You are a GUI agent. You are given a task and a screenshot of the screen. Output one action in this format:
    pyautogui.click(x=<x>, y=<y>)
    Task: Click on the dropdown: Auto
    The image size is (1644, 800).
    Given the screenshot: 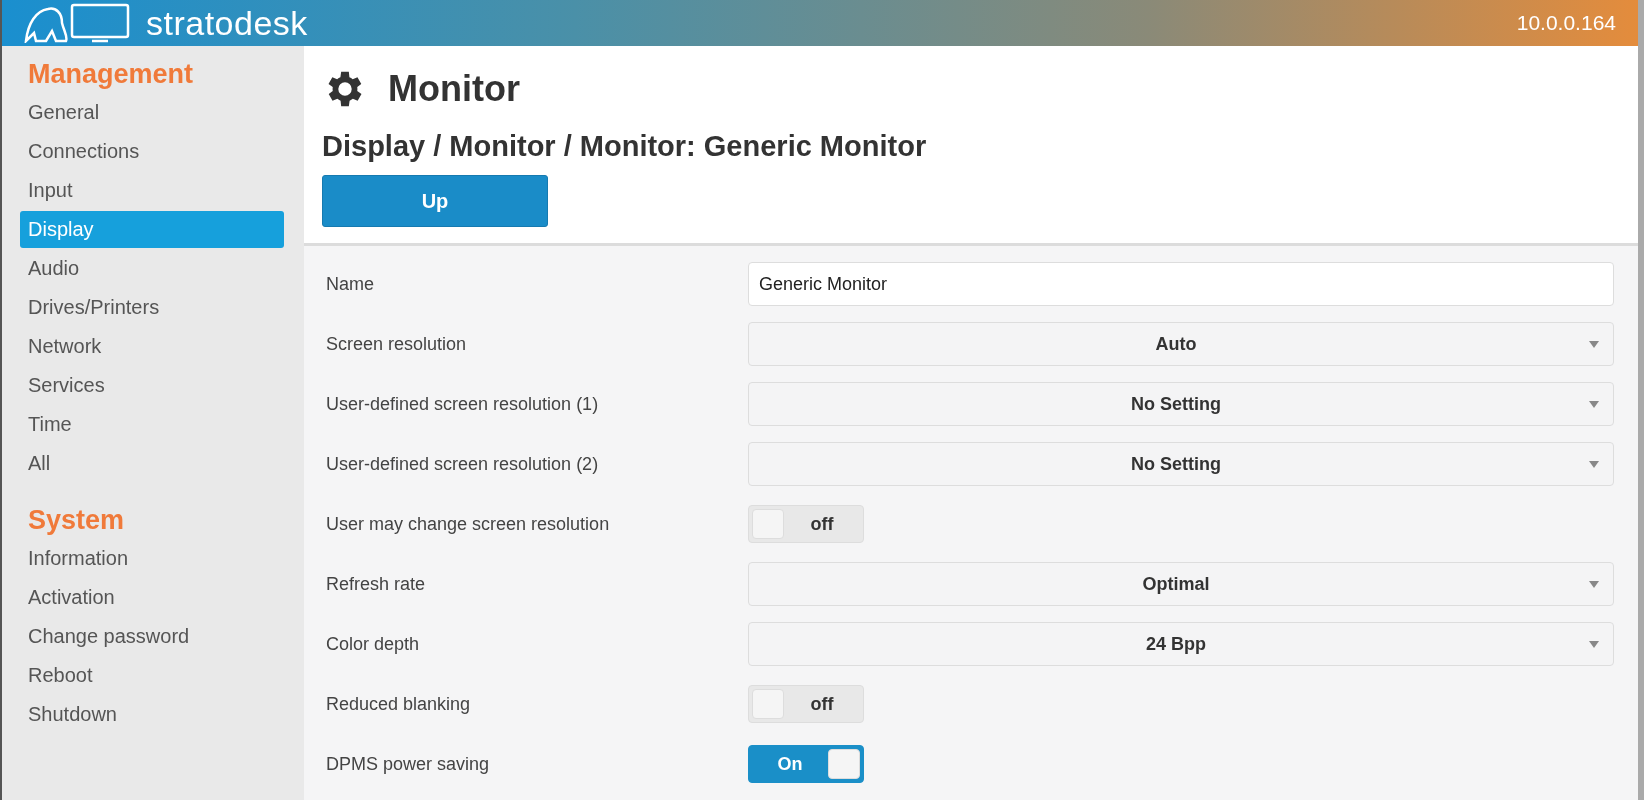 What is the action you would take?
    pyautogui.click(x=1181, y=344)
    